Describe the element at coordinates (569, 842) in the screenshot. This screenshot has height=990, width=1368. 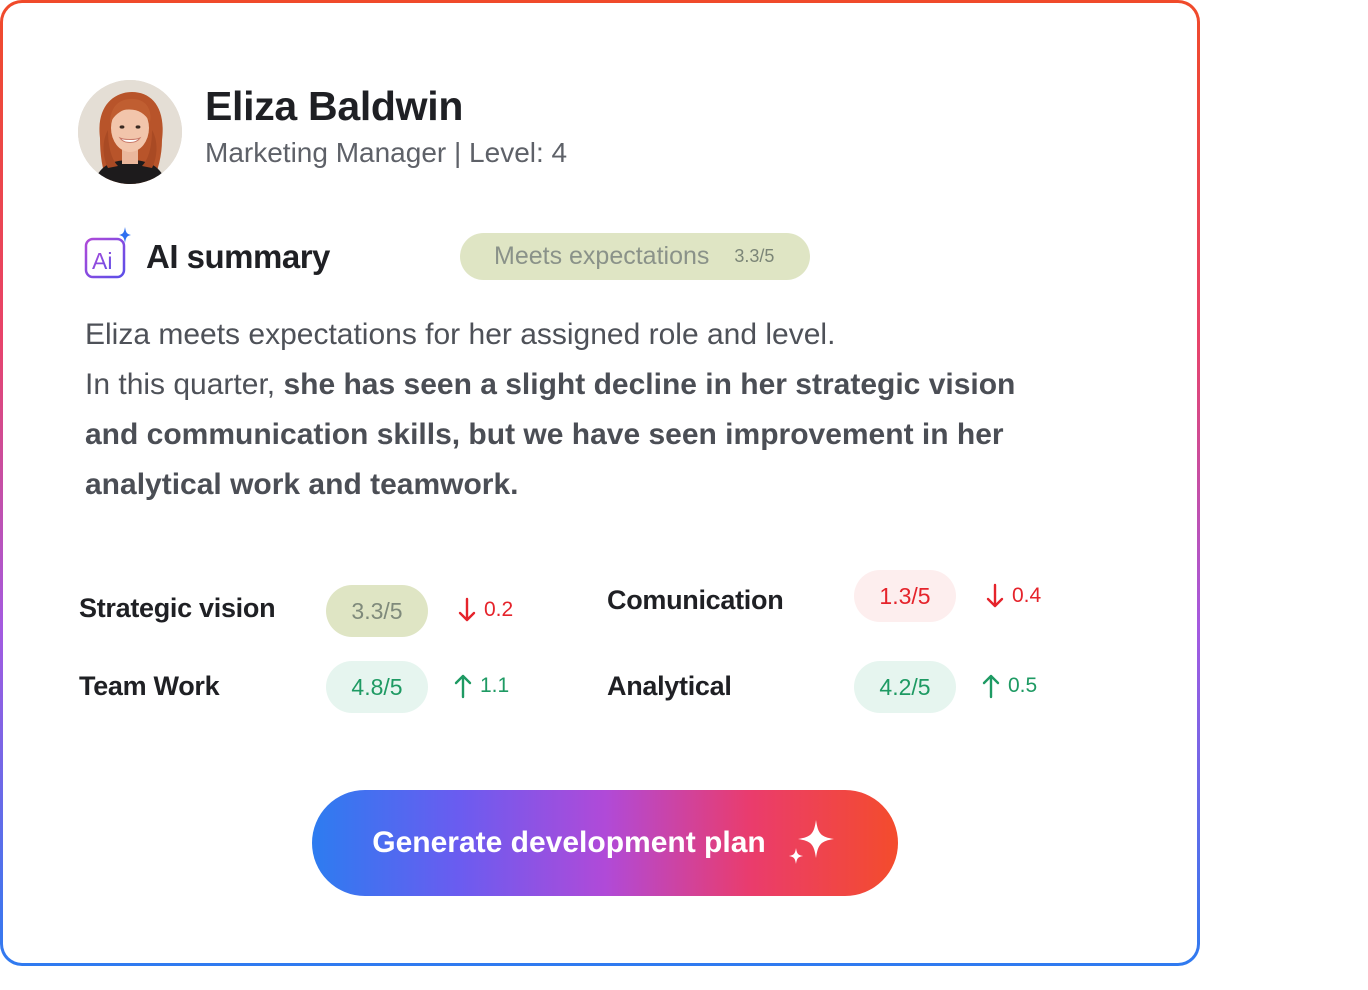
I see `cta-label: Generate development plan` at that location.